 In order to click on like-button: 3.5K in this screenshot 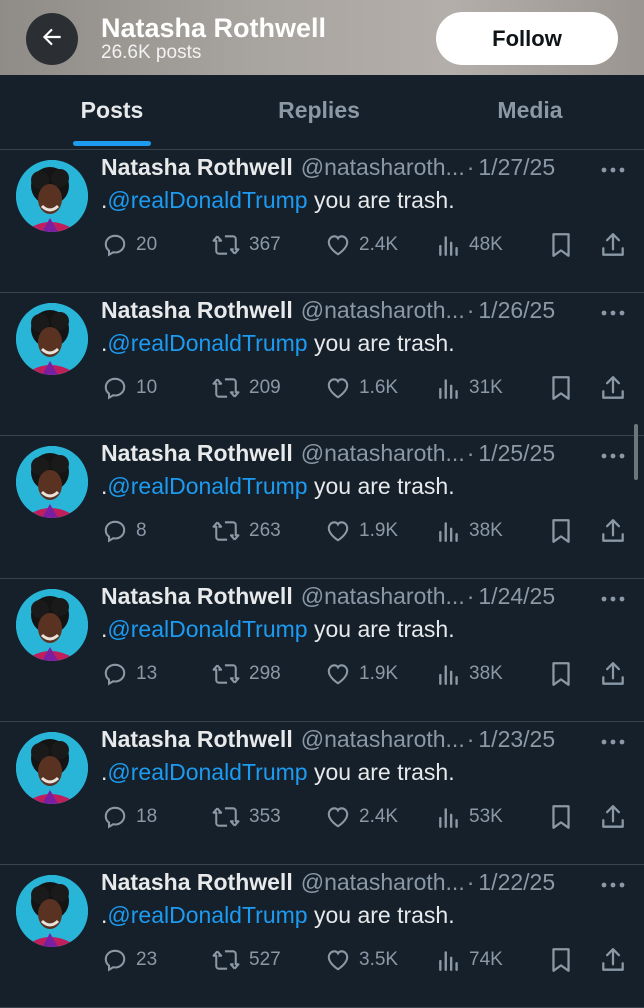, I will do `click(361, 960)`.